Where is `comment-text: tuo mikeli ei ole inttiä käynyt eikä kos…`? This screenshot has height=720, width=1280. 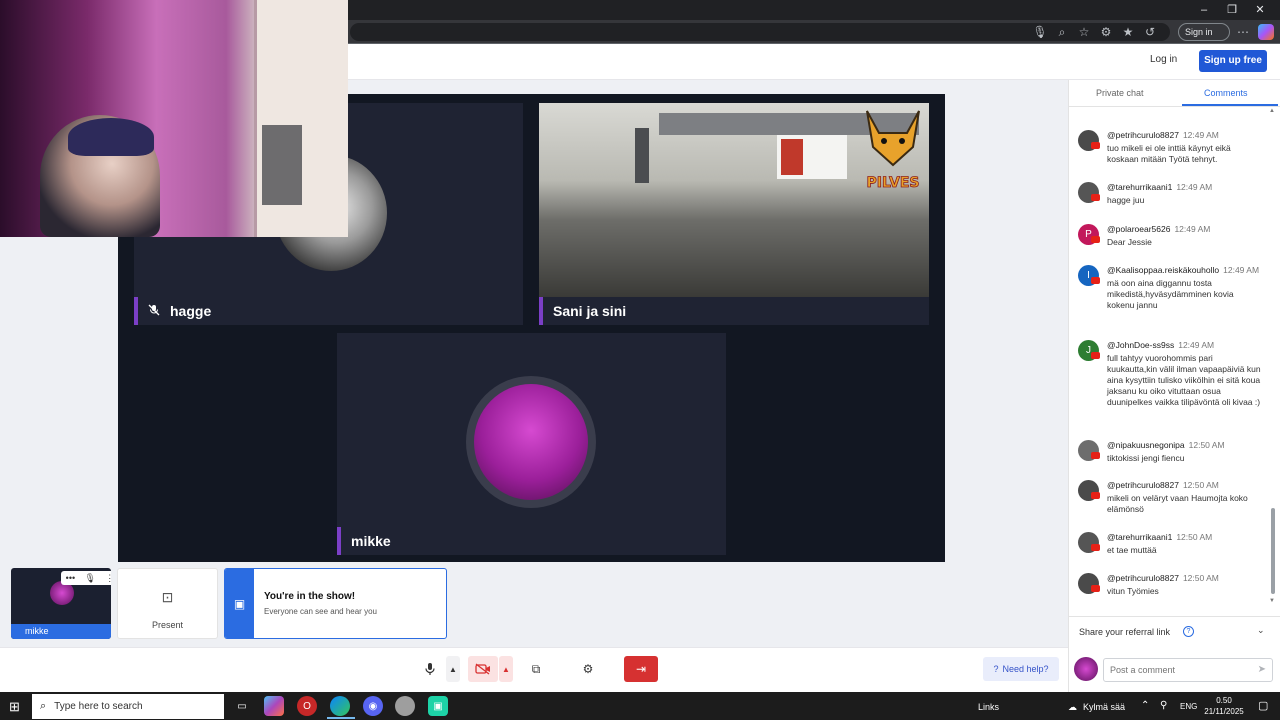 comment-text: tuo mikeli ei ole inttiä käynyt eikä kos… is located at coordinates (1169, 153).